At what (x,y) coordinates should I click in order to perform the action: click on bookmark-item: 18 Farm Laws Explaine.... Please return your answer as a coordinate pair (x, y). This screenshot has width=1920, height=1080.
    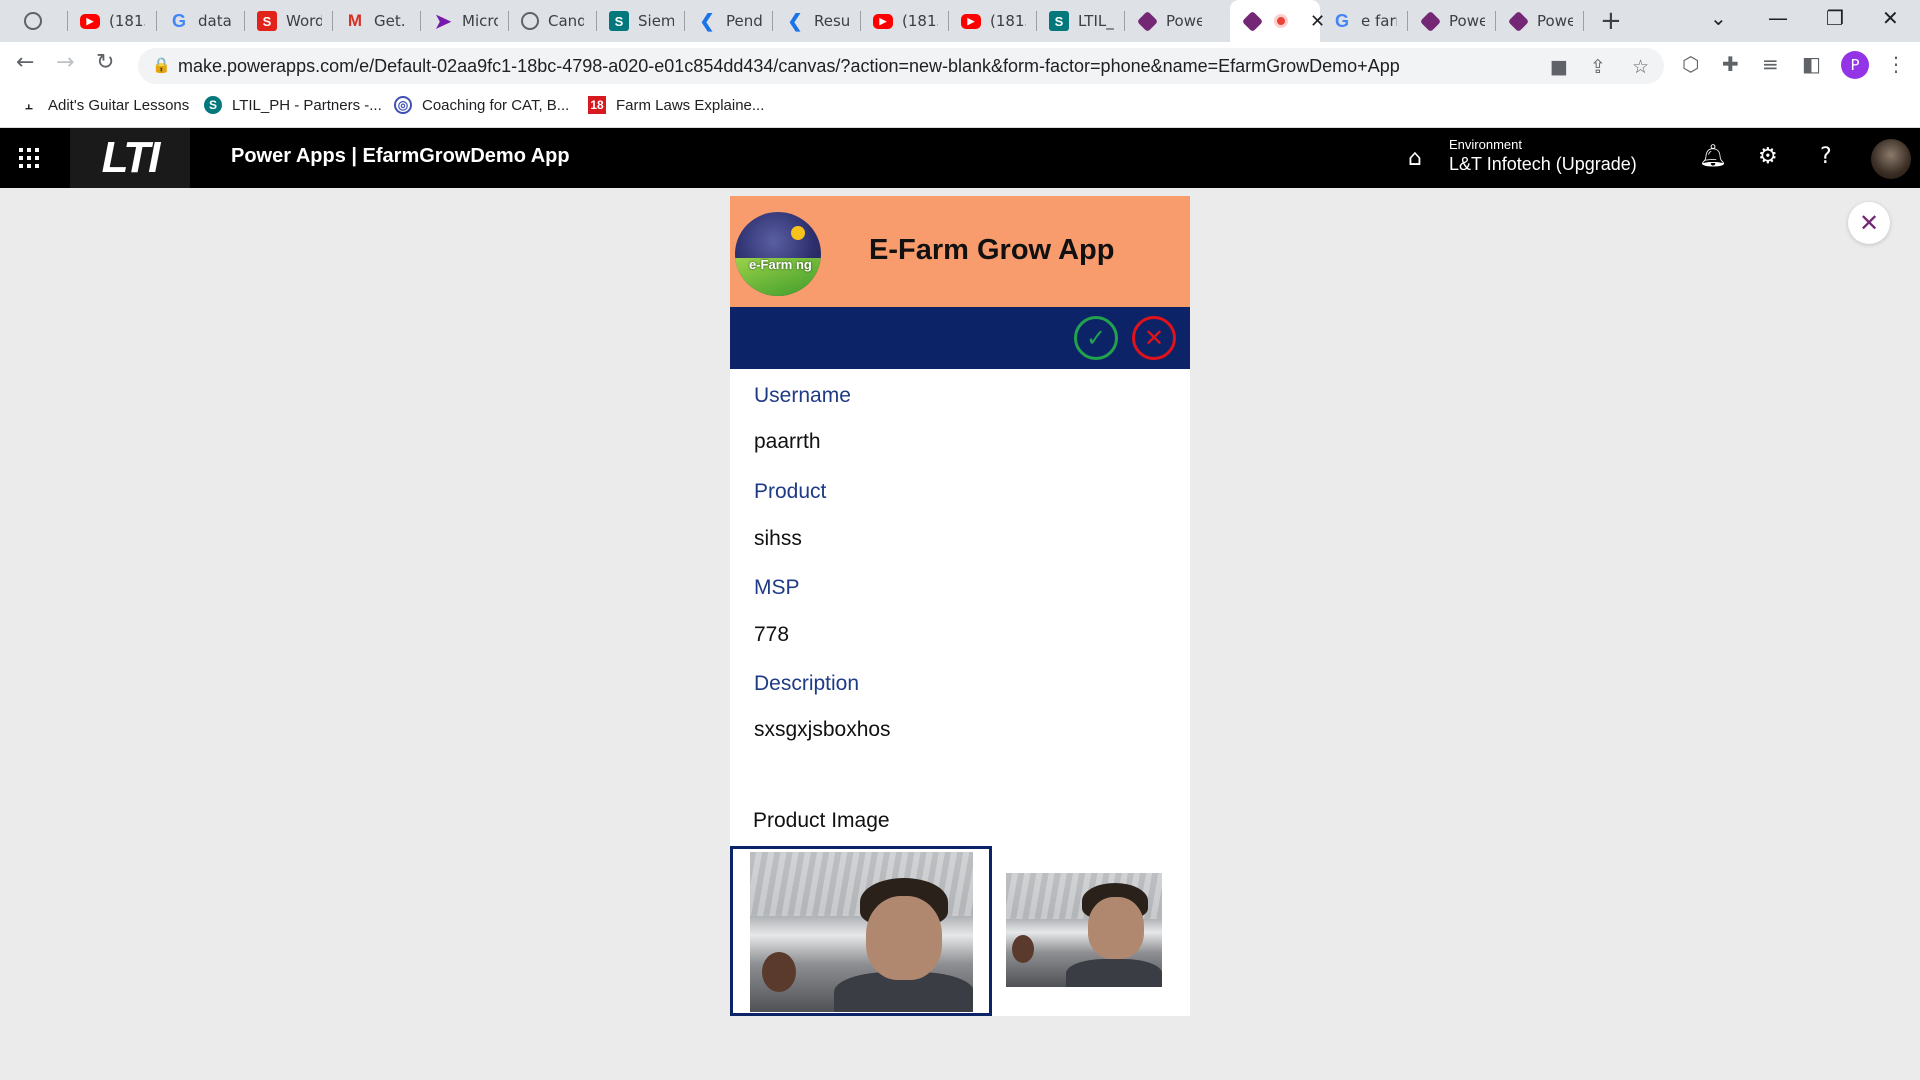
    Looking at the image, I should click on (676, 105).